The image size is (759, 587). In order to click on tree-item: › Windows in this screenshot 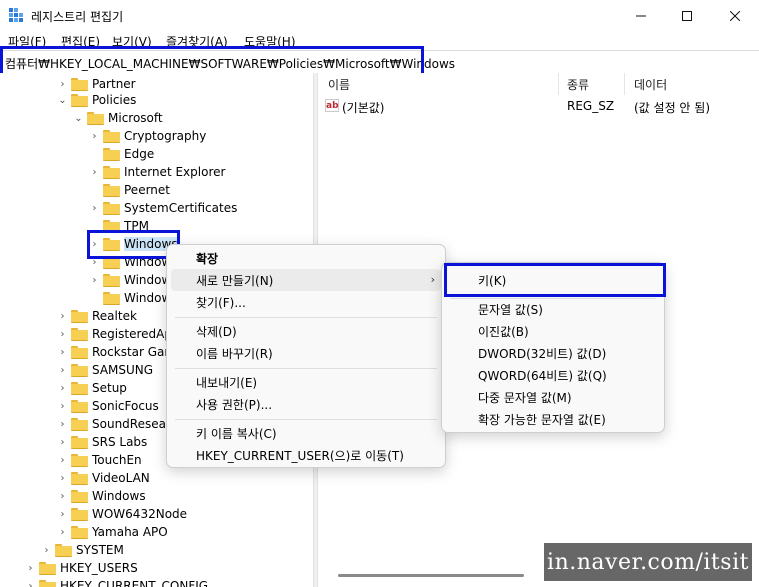, I will do `click(101, 496)`.